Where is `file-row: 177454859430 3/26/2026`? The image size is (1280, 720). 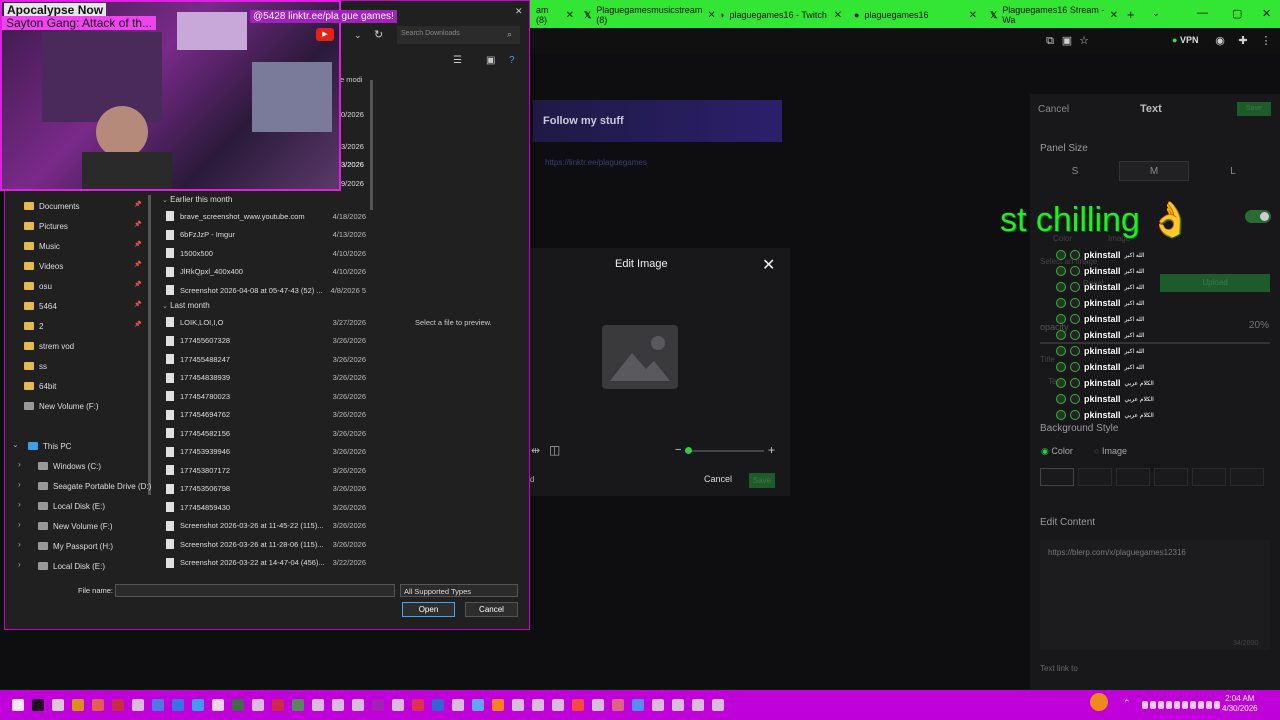
file-row: 177454859430 3/26/2026 is located at coordinates (266, 507).